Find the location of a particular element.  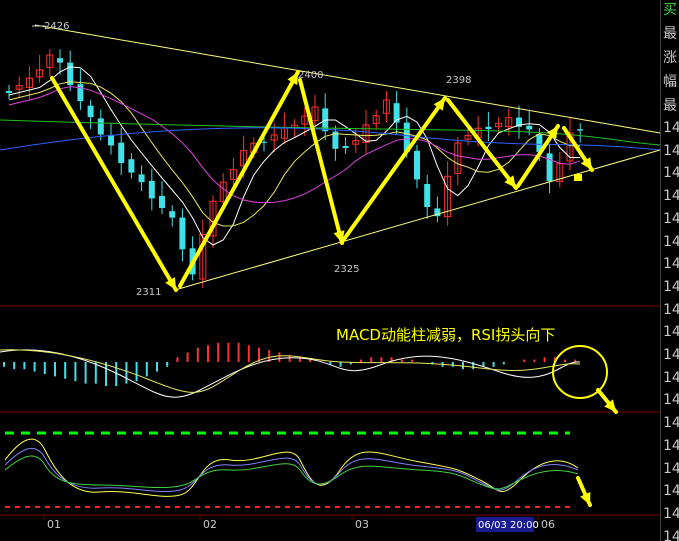

x-tick-label: 02 is located at coordinates (210, 524).